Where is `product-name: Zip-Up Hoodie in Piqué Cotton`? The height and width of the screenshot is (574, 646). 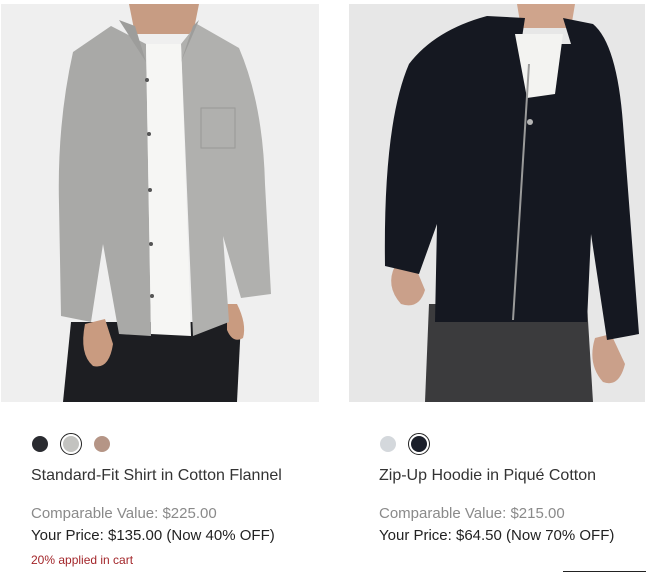
product-name: Zip-Up Hoodie in Piqué Cotton is located at coordinates (487, 476).